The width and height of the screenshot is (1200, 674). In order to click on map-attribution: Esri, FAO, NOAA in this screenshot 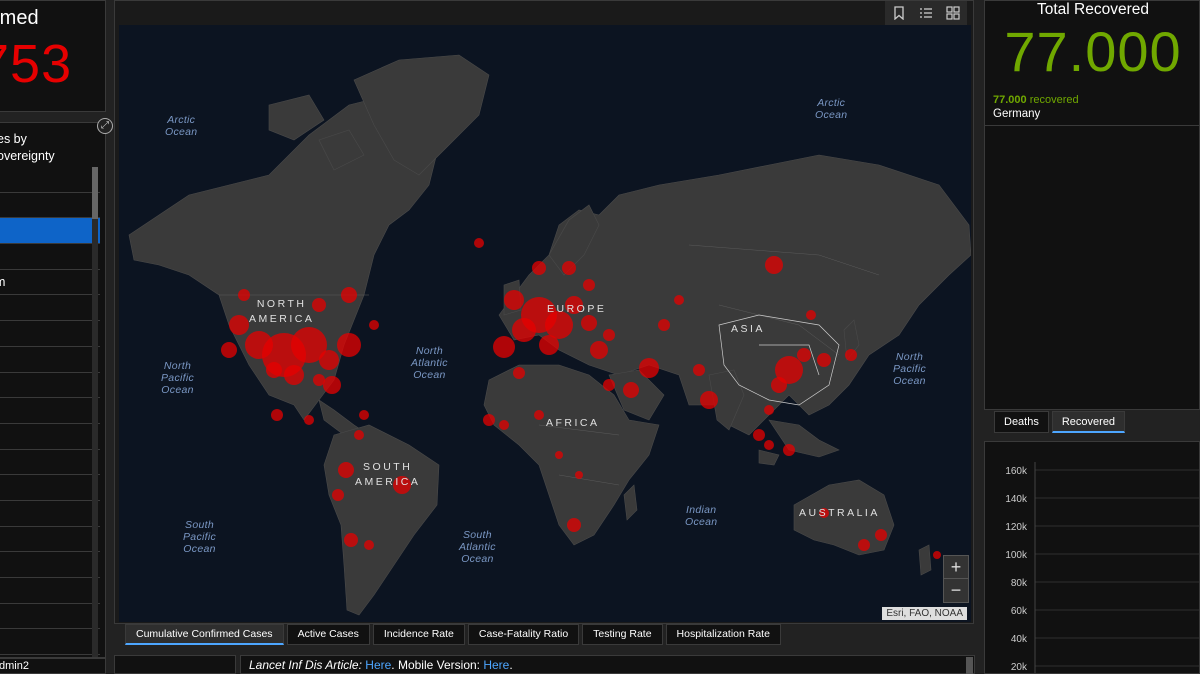, I will do `click(924, 613)`.